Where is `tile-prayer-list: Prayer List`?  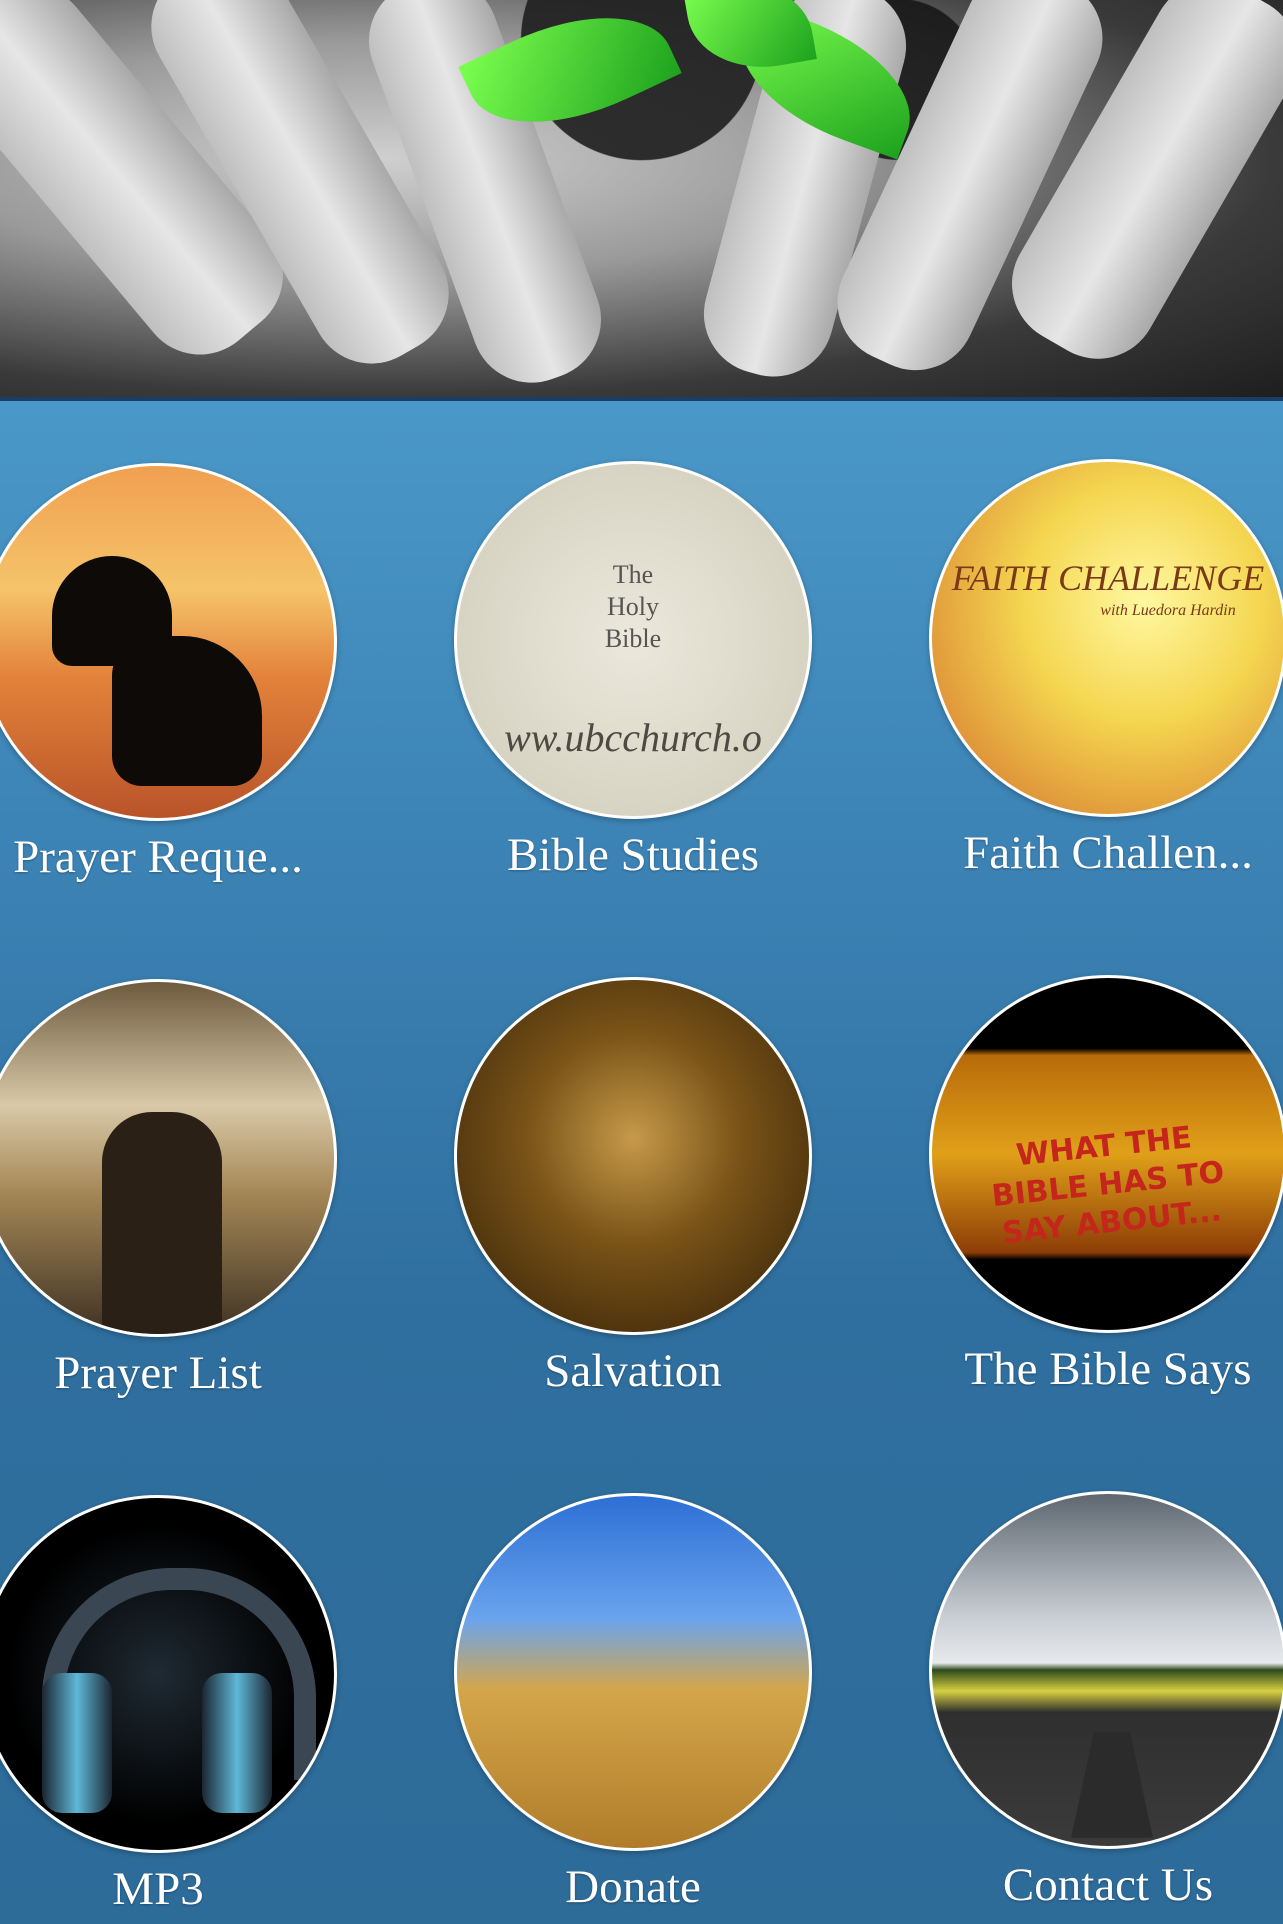
tile-prayer-list: Prayer List is located at coordinates (169, 1190).